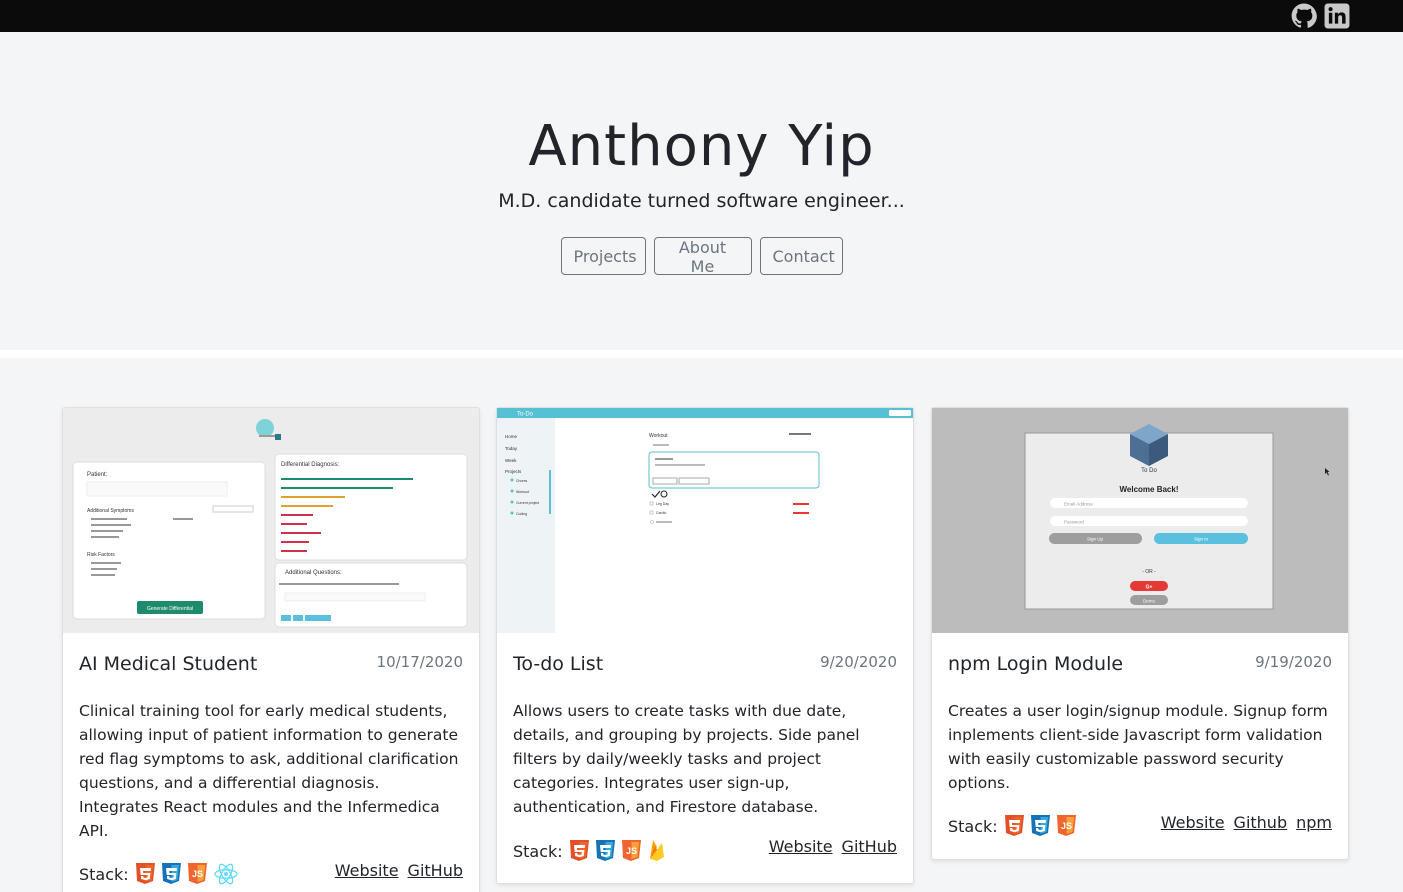 Image resolution: width=1403 pixels, height=892 pixels. Describe the element at coordinates (521, 514) in the screenshot. I see `svg-text: Coding` at that location.